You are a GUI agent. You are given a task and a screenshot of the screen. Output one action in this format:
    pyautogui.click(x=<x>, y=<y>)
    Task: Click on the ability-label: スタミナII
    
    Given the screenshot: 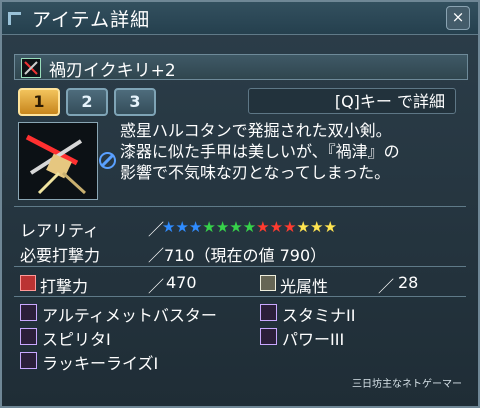 What is the action you would take?
    pyautogui.click(x=319, y=315)
    